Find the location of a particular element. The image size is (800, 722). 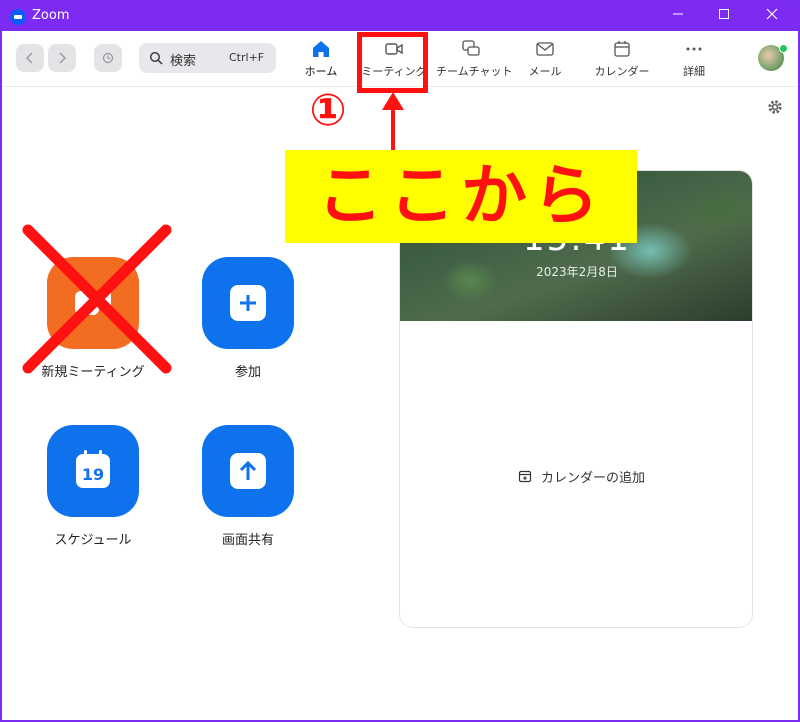

maximize-icon is located at coordinates (724, 14).